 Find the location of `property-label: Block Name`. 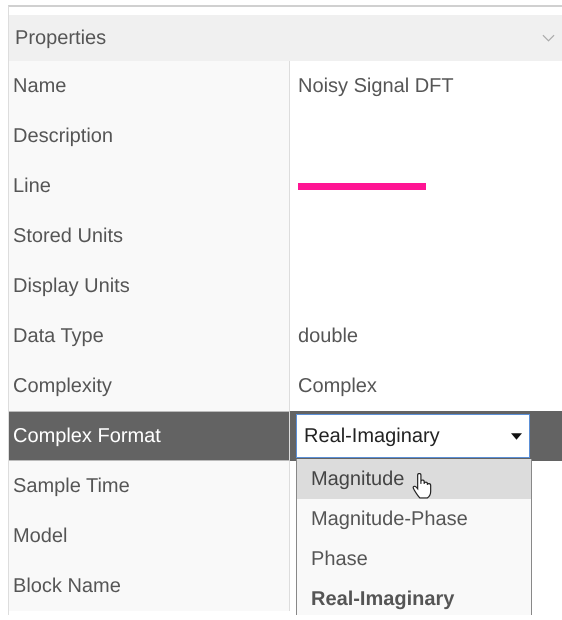

property-label: Block Name is located at coordinates (149, 586).